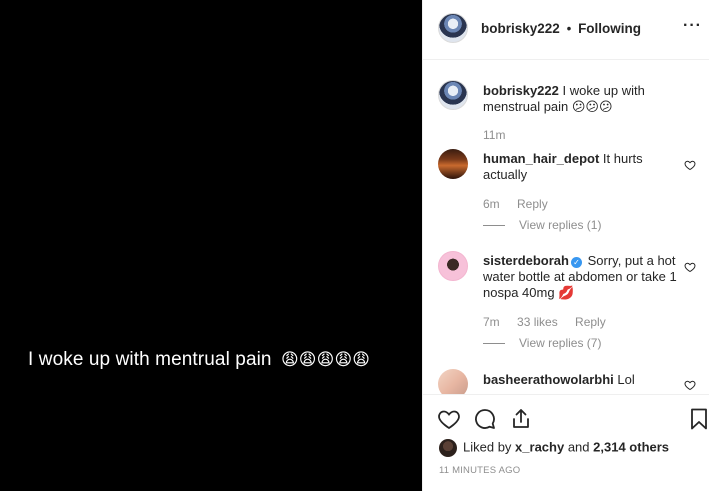 The height and width of the screenshot is (491, 709). Describe the element at coordinates (521, 90) in the screenshot. I see `caption-username: bobrisky222` at that location.